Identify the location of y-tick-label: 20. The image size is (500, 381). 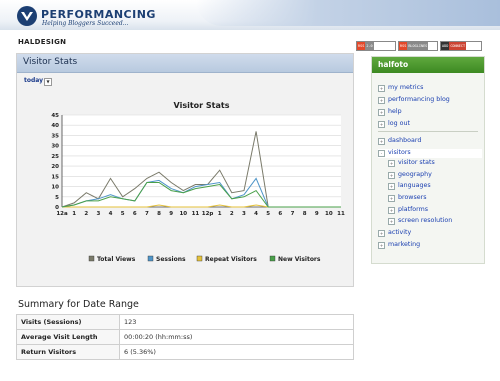
(55, 167).